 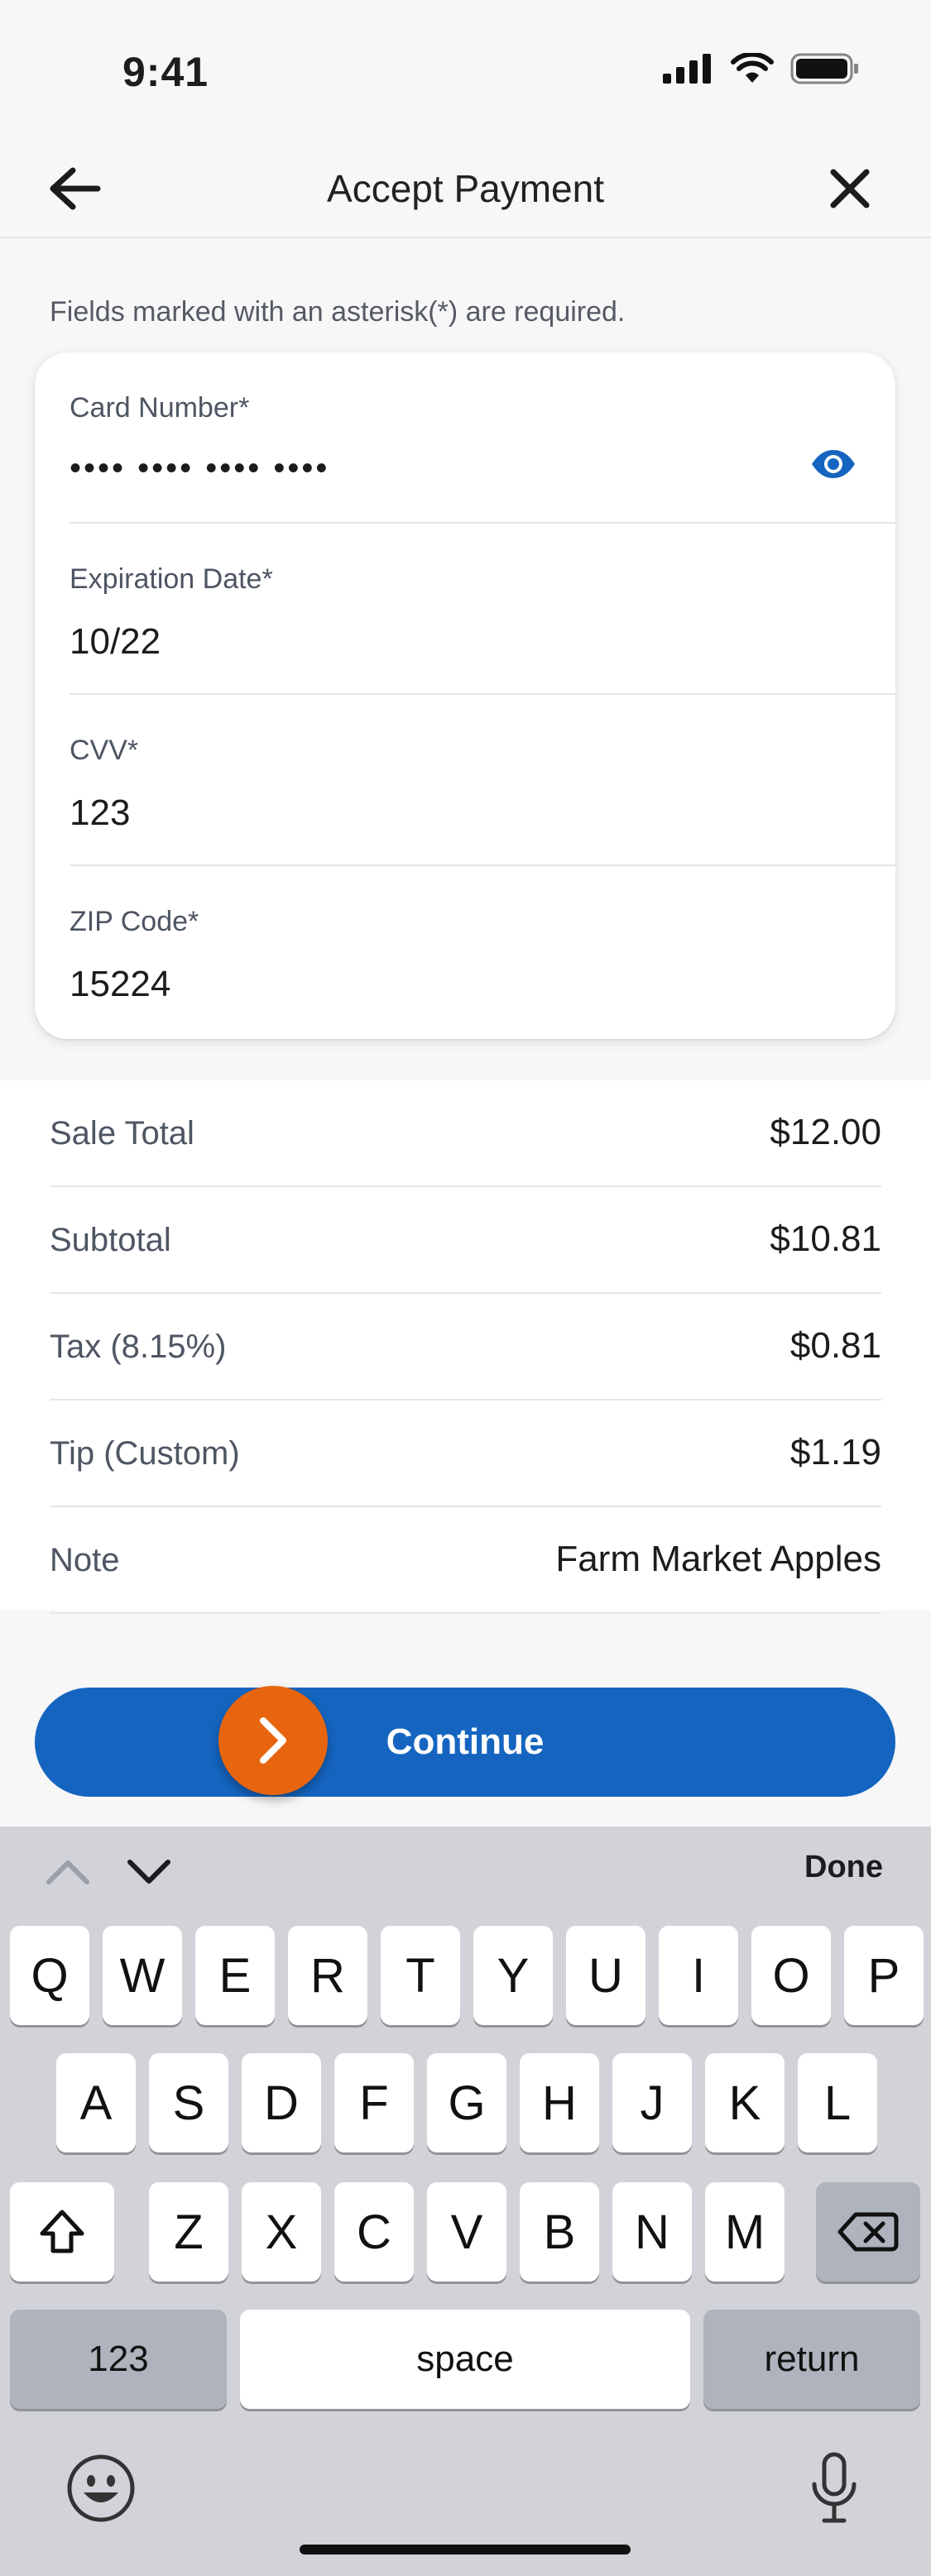 I want to click on shift-key, so click(x=62, y=2232).